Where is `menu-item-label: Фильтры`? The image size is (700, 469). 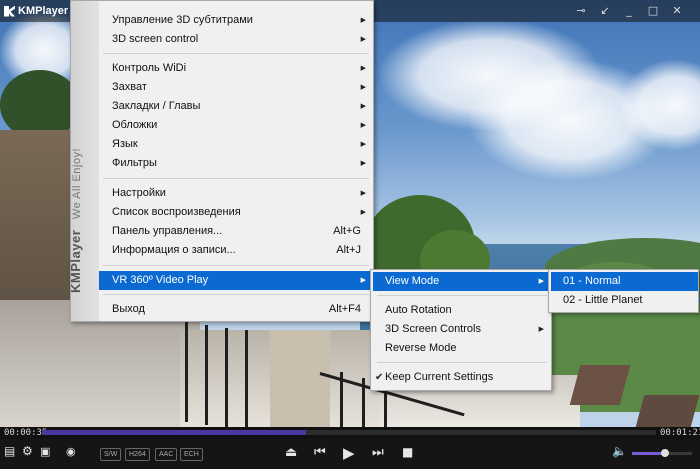 menu-item-label: Фильтры is located at coordinates (134, 163).